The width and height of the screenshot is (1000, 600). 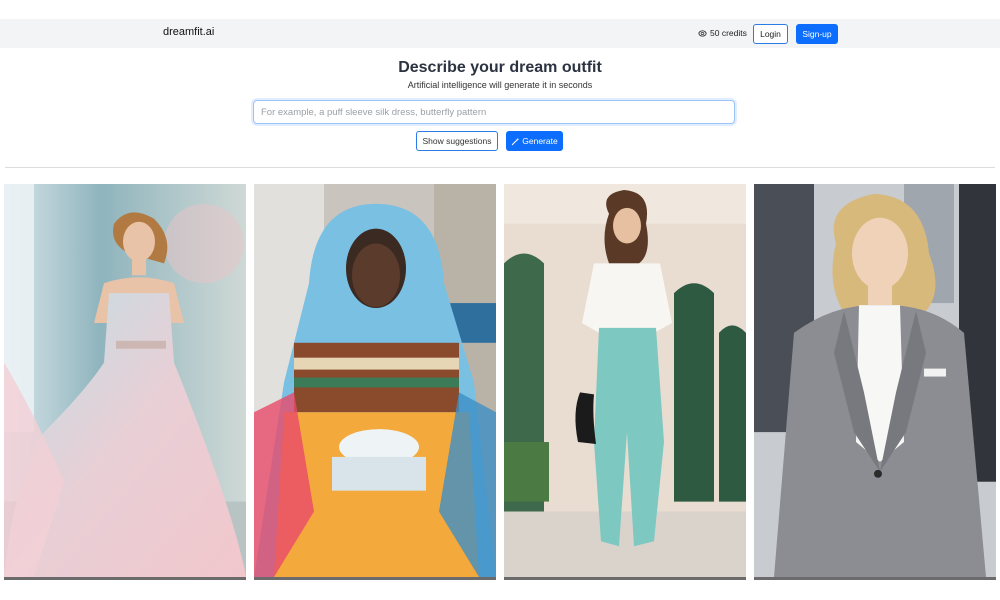 What do you see at coordinates (540, 141) in the screenshot?
I see `generate-label: Generate` at bounding box center [540, 141].